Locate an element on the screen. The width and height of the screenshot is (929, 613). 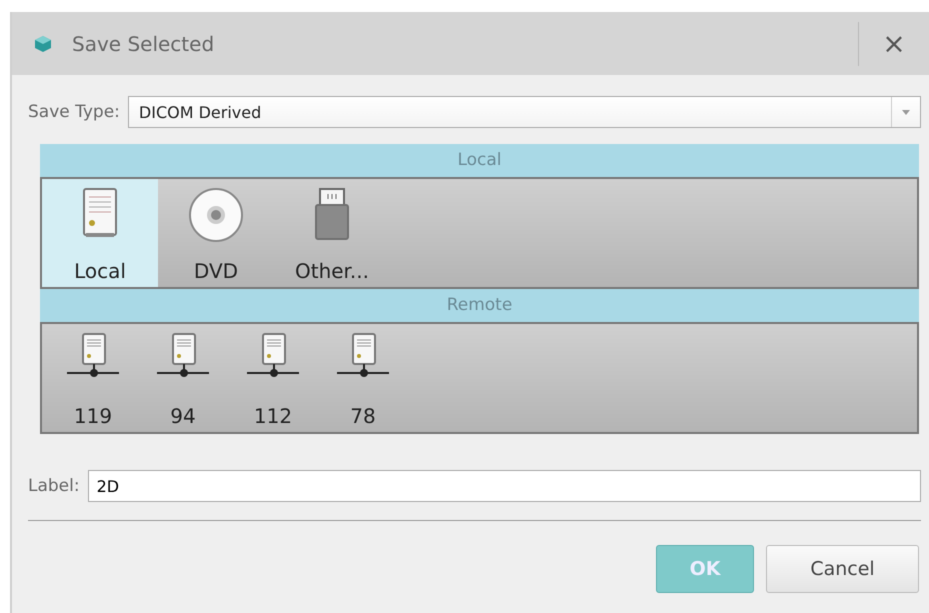
destination-item: 94 is located at coordinates (183, 378).